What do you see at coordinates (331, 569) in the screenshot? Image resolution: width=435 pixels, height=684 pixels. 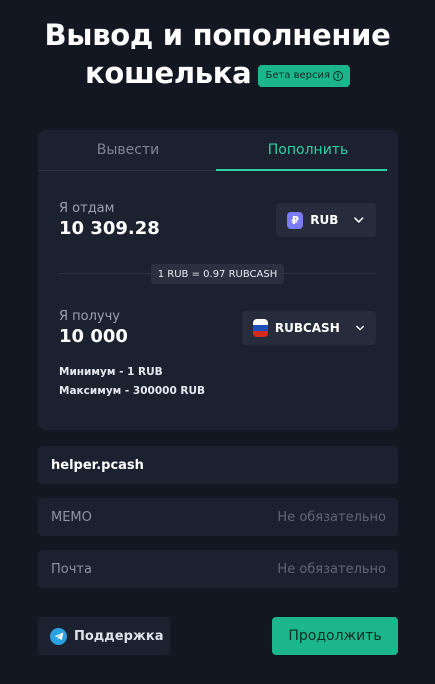 I see `email-placeholder: Не обязательно` at bounding box center [331, 569].